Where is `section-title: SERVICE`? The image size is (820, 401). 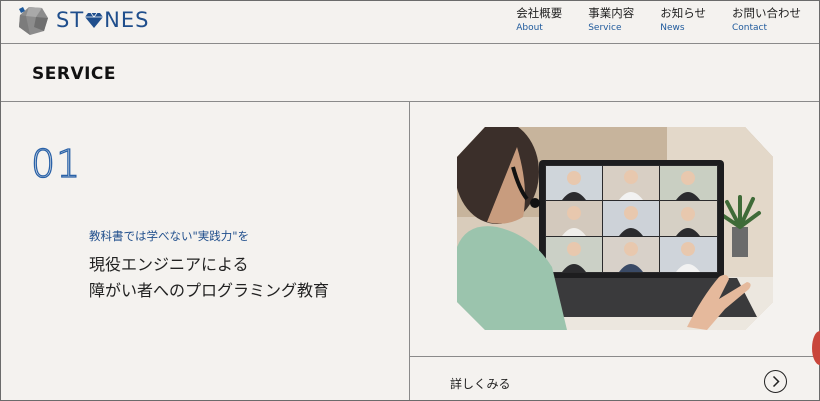 section-title: SERVICE is located at coordinates (74, 74).